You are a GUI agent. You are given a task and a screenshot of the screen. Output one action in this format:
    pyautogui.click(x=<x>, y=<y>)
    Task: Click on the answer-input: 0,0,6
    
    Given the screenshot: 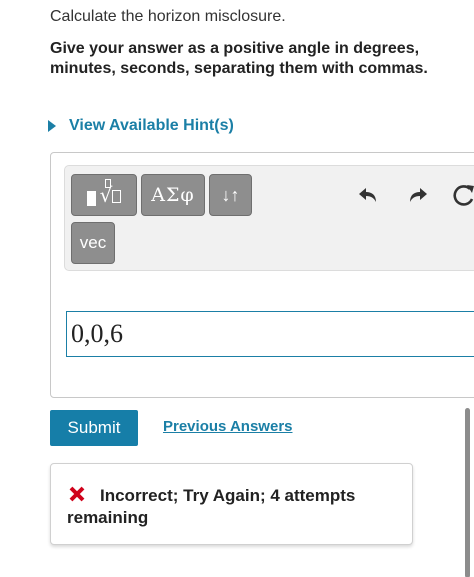 What is the action you would take?
    pyautogui.click(x=270, y=334)
    